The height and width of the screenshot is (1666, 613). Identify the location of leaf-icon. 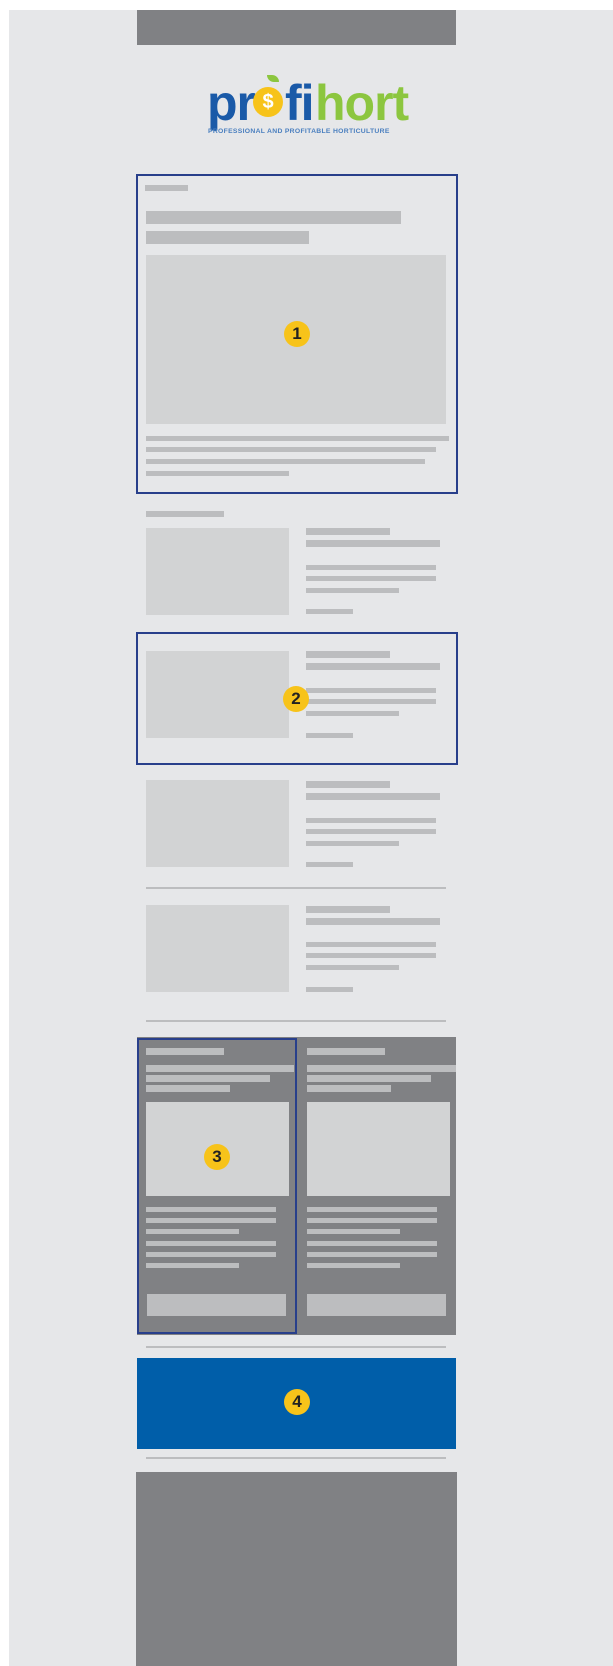
(273, 78).